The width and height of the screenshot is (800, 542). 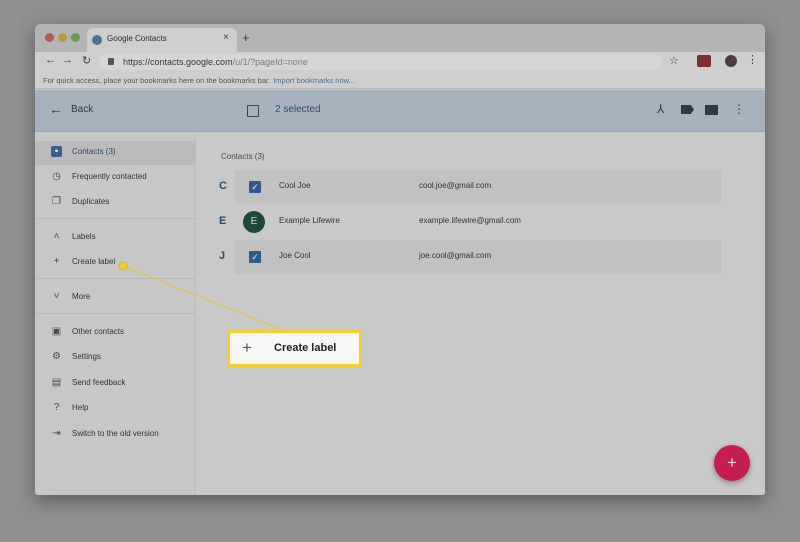 What do you see at coordinates (253, 111) in the screenshot?
I see `select-all-checkbox` at bounding box center [253, 111].